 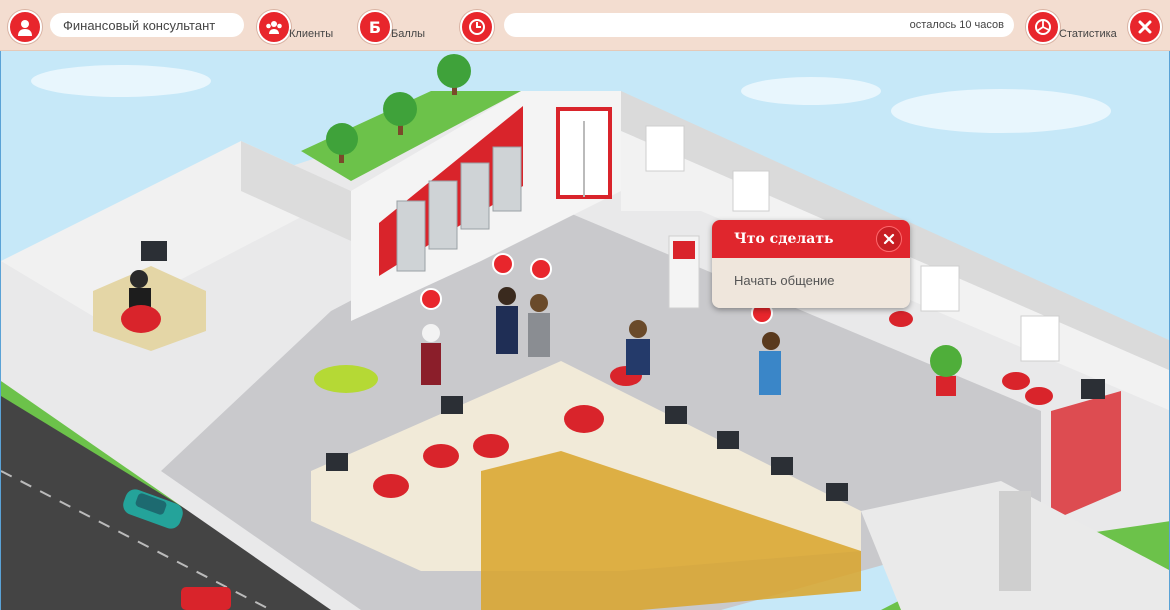 I want to click on stats-button, so click(x=1043, y=27).